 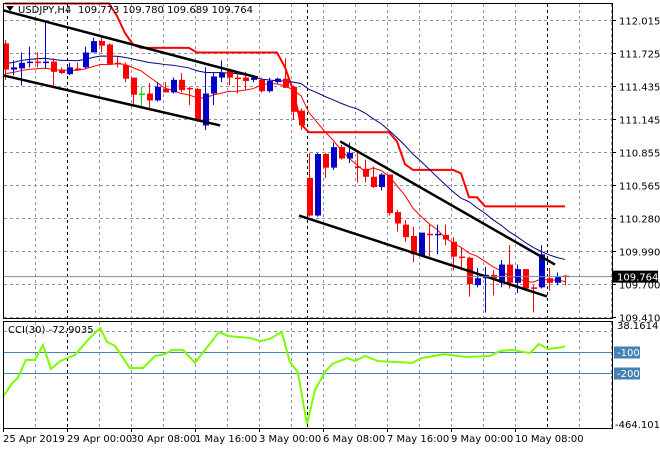 I want to click on ohlc-readout: 109.773 109.780 109.689 109.764, so click(x=165, y=10).